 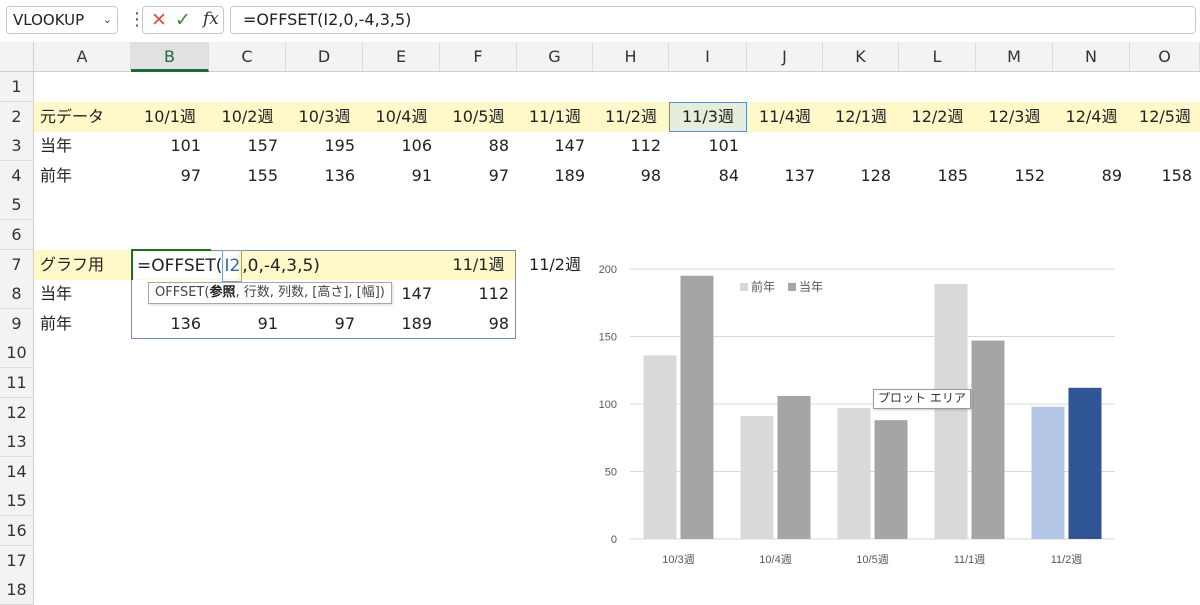 What do you see at coordinates (82, 117) in the screenshot?
I see `cell-a2: 元データ` at bounding box center [82, 117].